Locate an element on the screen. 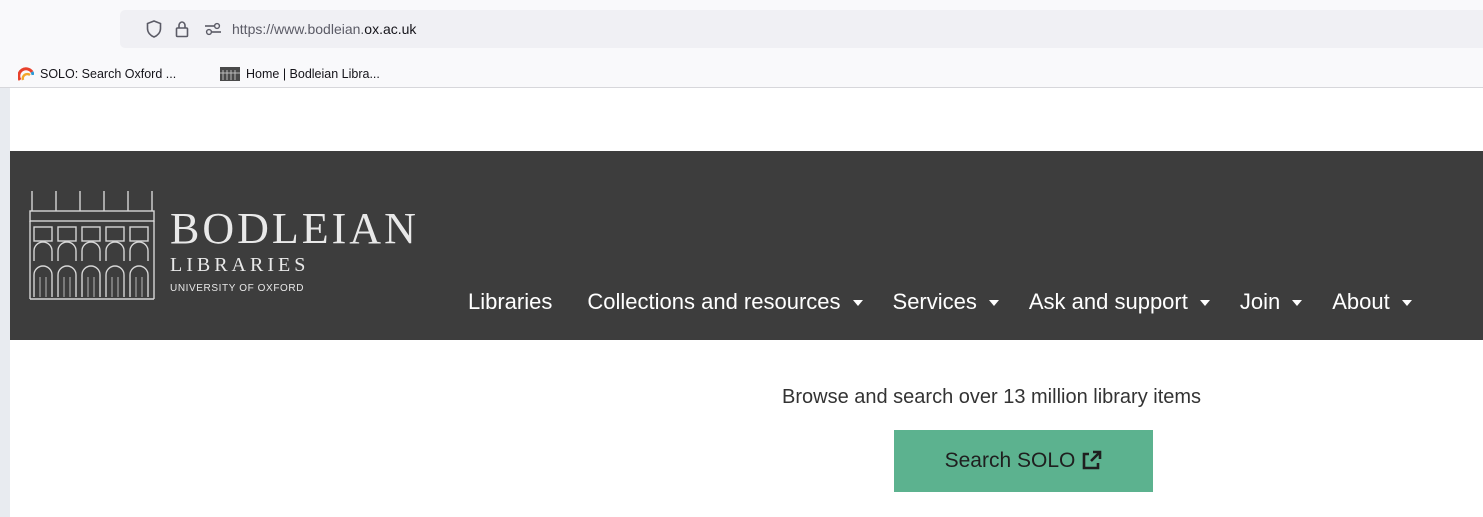 The width and height of the screenshot is (1483, 517). logo-university: UNIVERSITY OF OXFORD is located at coordinates (237, 288).